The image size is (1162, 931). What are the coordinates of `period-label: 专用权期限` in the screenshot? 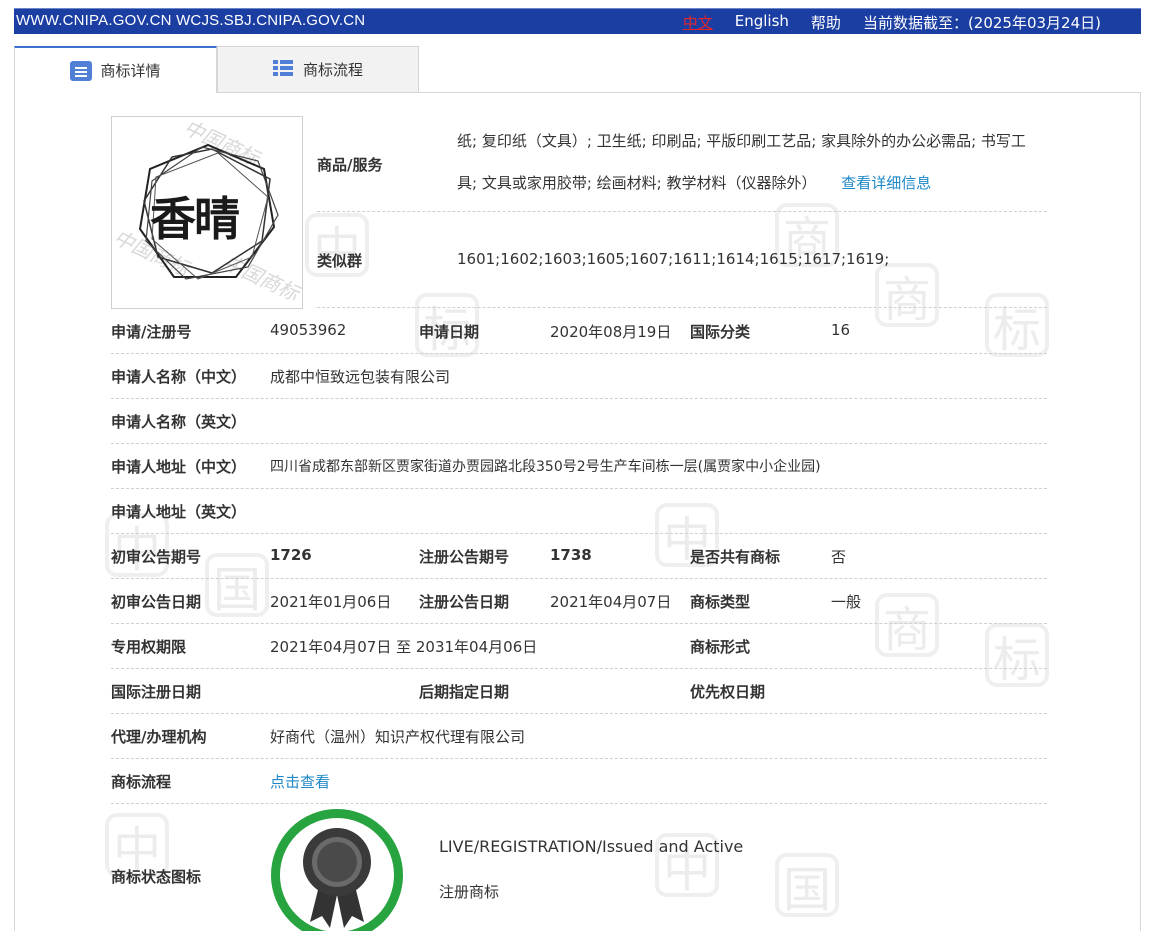 It's located at (149, 647).